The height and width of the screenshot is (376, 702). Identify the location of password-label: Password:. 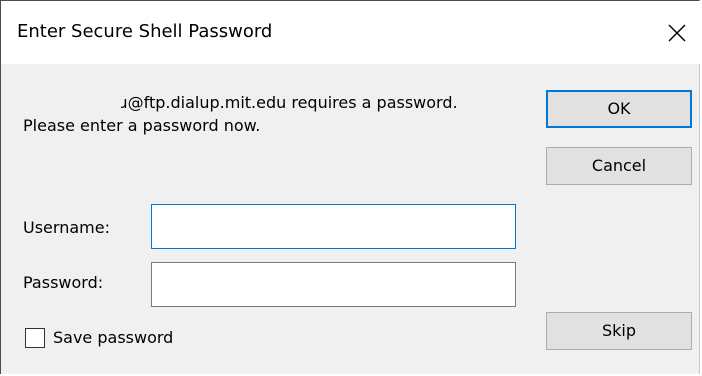
(63, 282).